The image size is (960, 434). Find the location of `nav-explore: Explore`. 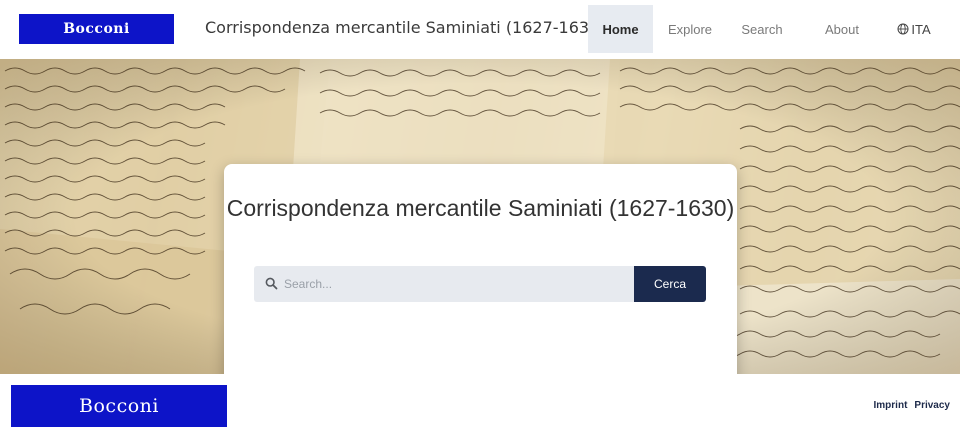

nav-explore: Explore is located at coordinates (690, 29).